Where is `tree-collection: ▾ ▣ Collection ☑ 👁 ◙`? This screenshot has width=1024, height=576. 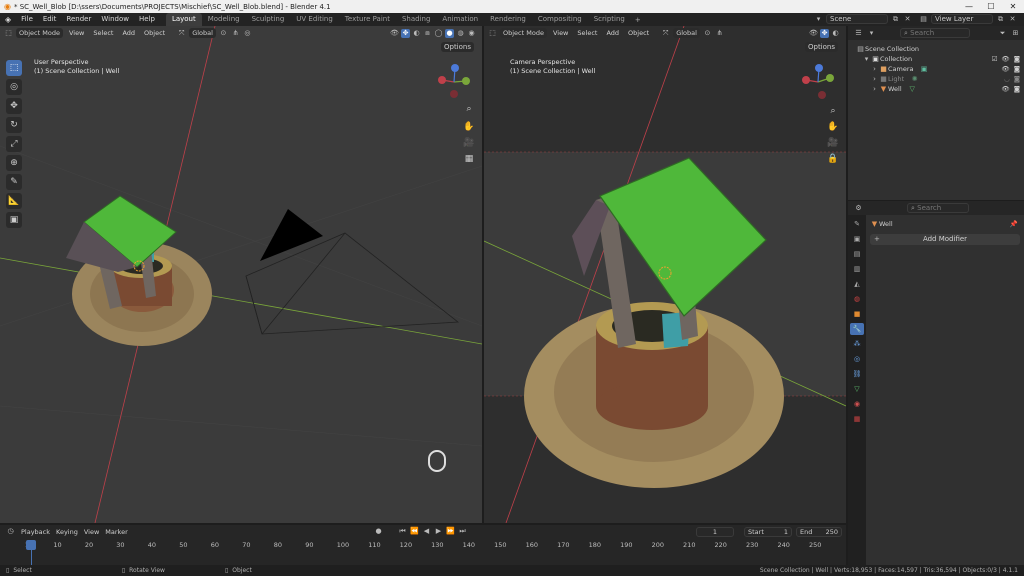
tree-collection: ▾ ▣ Collection ☑ 👁 ◙ is located at coordinates (940, 59).